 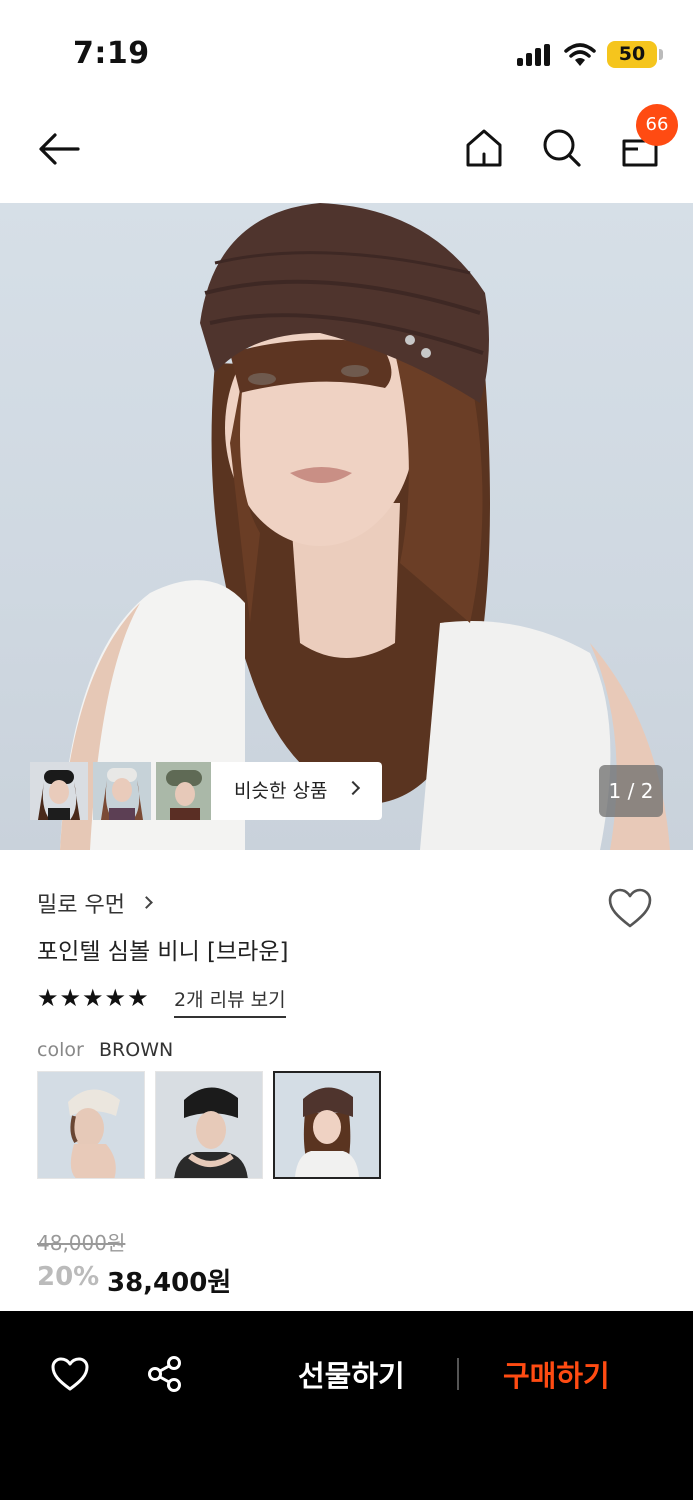 I want to click on bar-divider, so click(x=458, y=1374).